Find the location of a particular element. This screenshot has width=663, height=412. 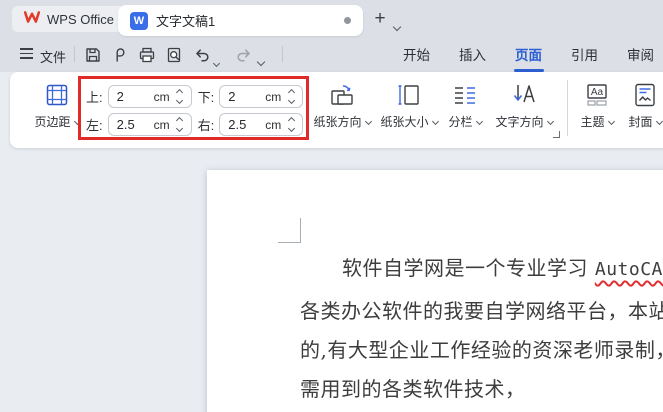

document-tab-title: 文字文稿1 is located at coordinates (186, 21).